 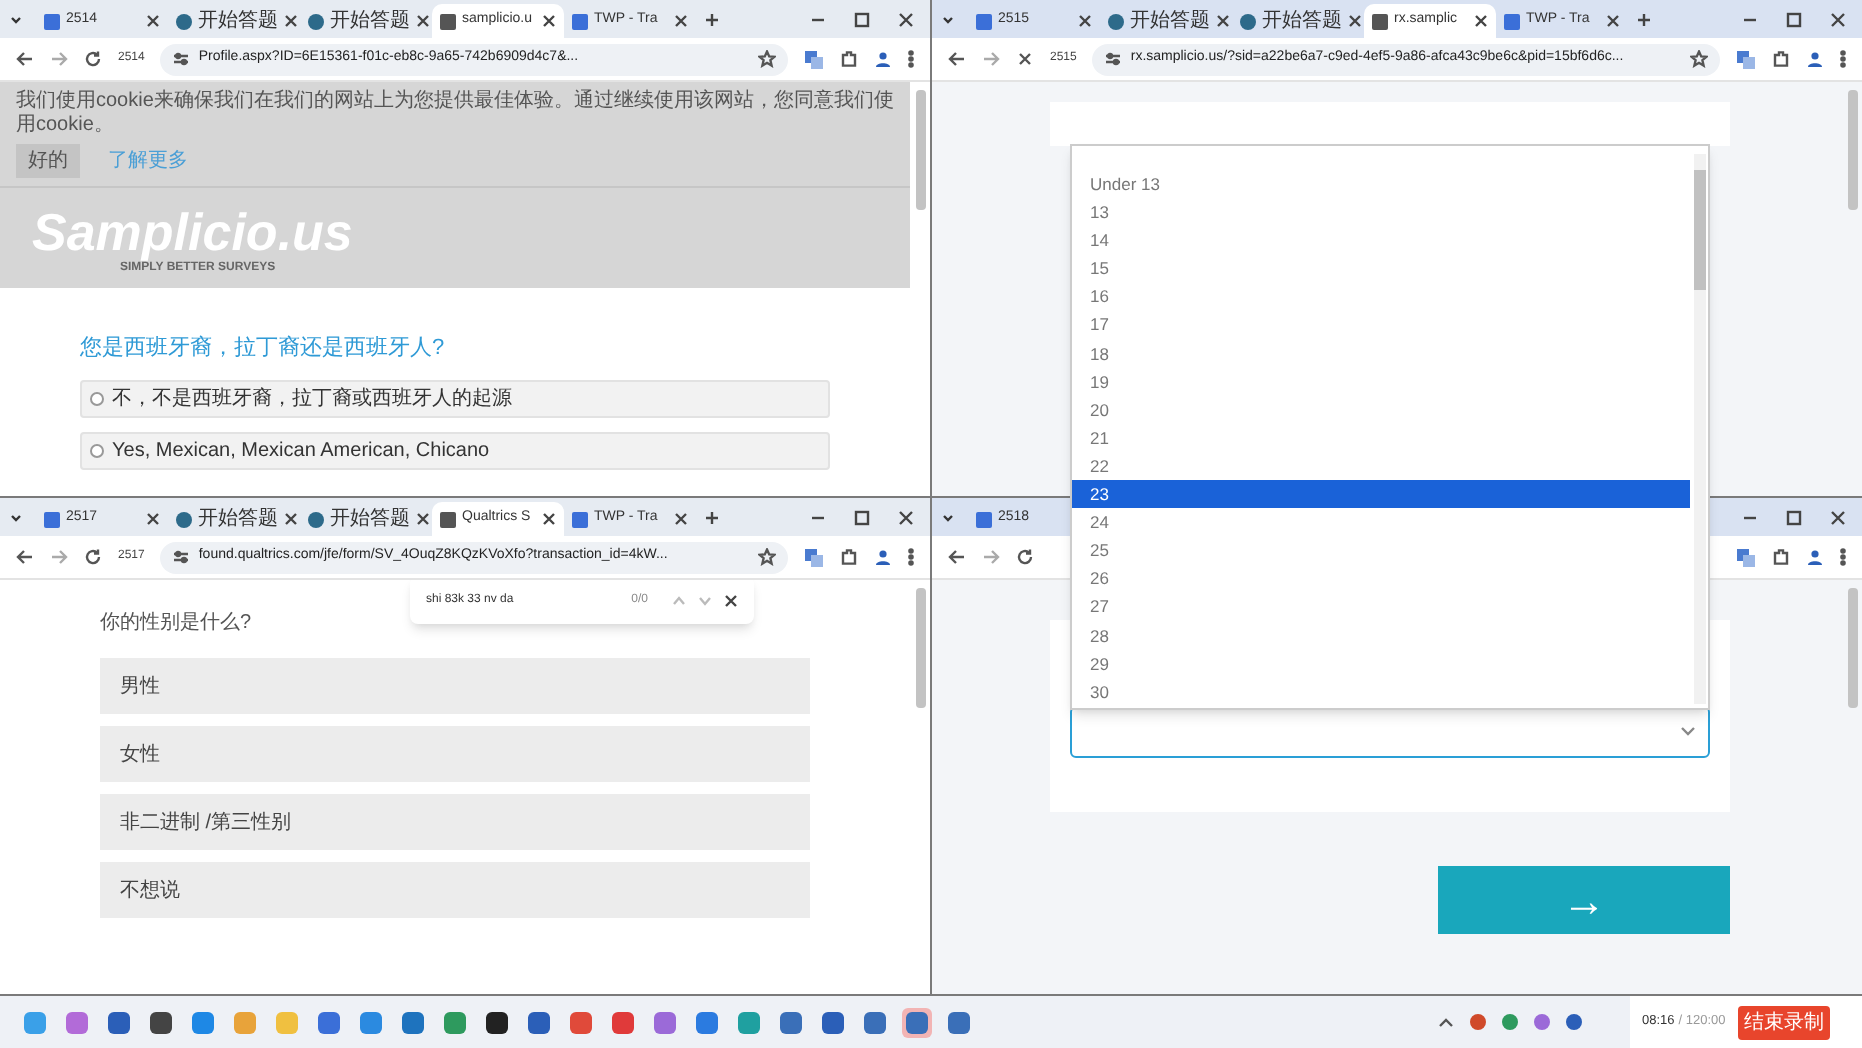 I want to click on dropdown-option: 26, so click(x=1381, y=578).